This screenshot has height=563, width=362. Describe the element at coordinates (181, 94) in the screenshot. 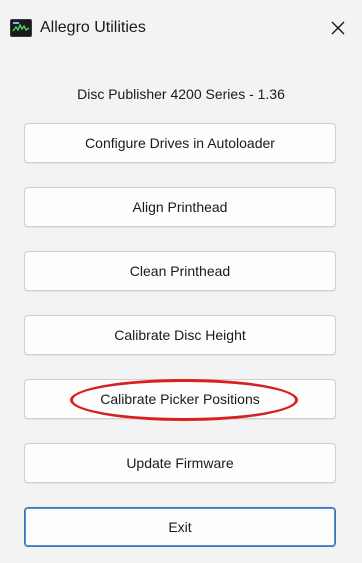

I see `device-version-label: Disc Publisher 4200 Series - 1.36` at that location.